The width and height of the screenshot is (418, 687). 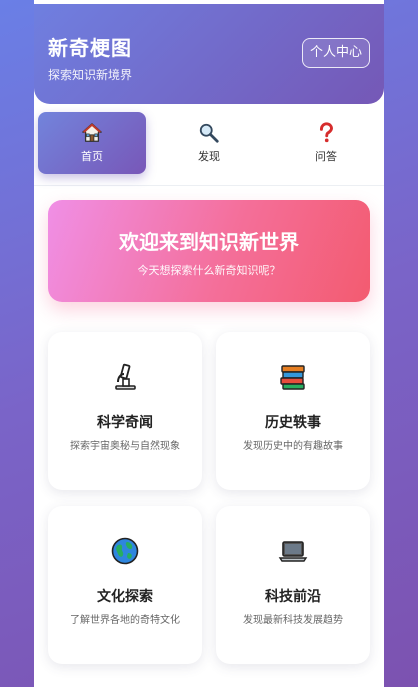 I want to click on app-title: 新奇梗图, so click(x=90, y=48).